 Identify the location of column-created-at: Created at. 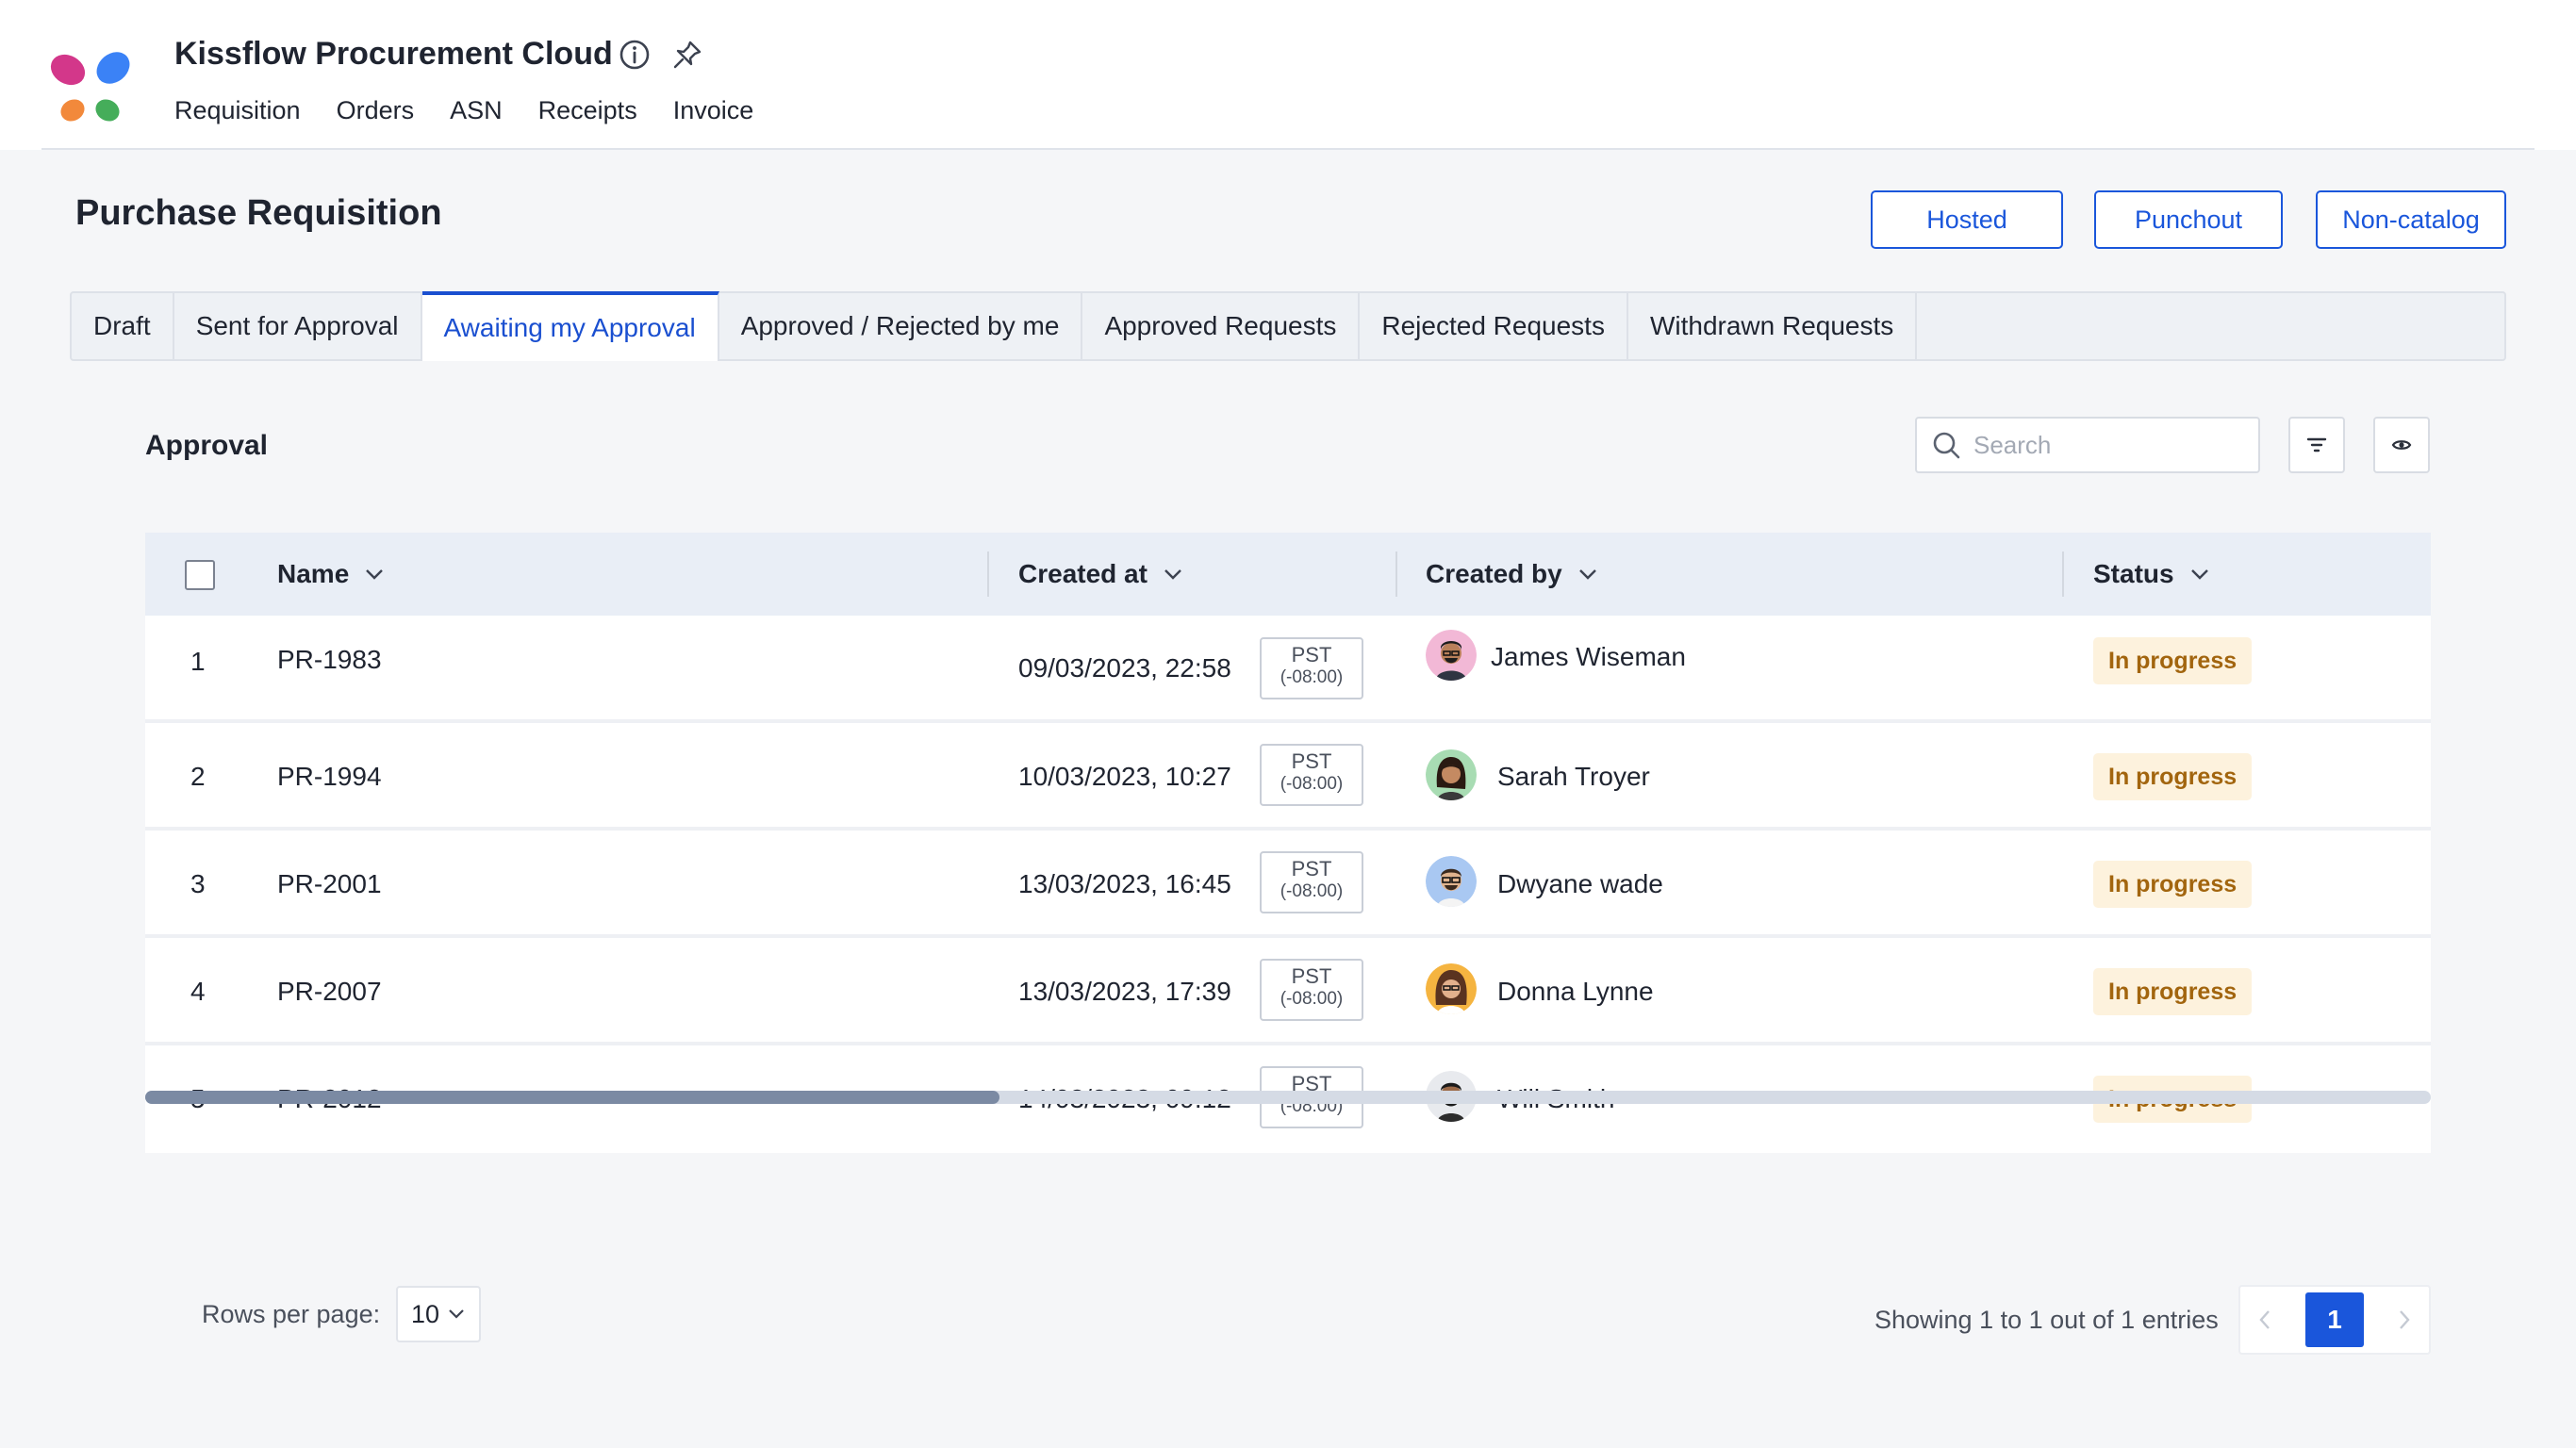
(1100, 574).